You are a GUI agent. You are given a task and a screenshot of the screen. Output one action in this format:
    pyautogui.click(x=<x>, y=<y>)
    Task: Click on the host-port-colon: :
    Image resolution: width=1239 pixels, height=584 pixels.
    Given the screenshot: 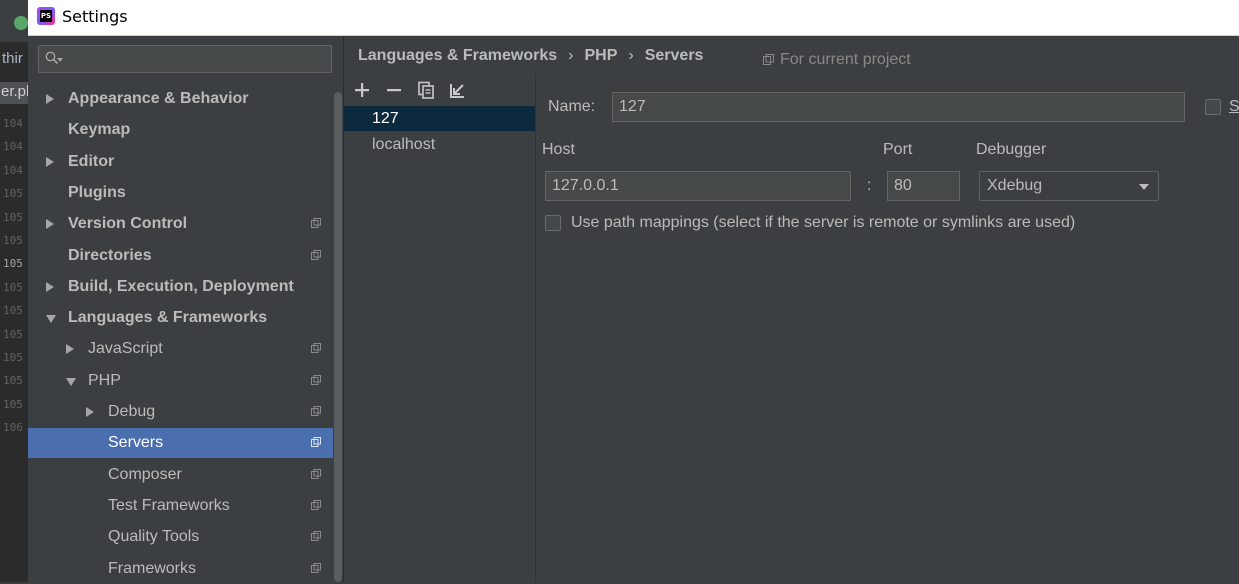 What is the action you would take?
    pyautogui.click(x=869, y=185)
    